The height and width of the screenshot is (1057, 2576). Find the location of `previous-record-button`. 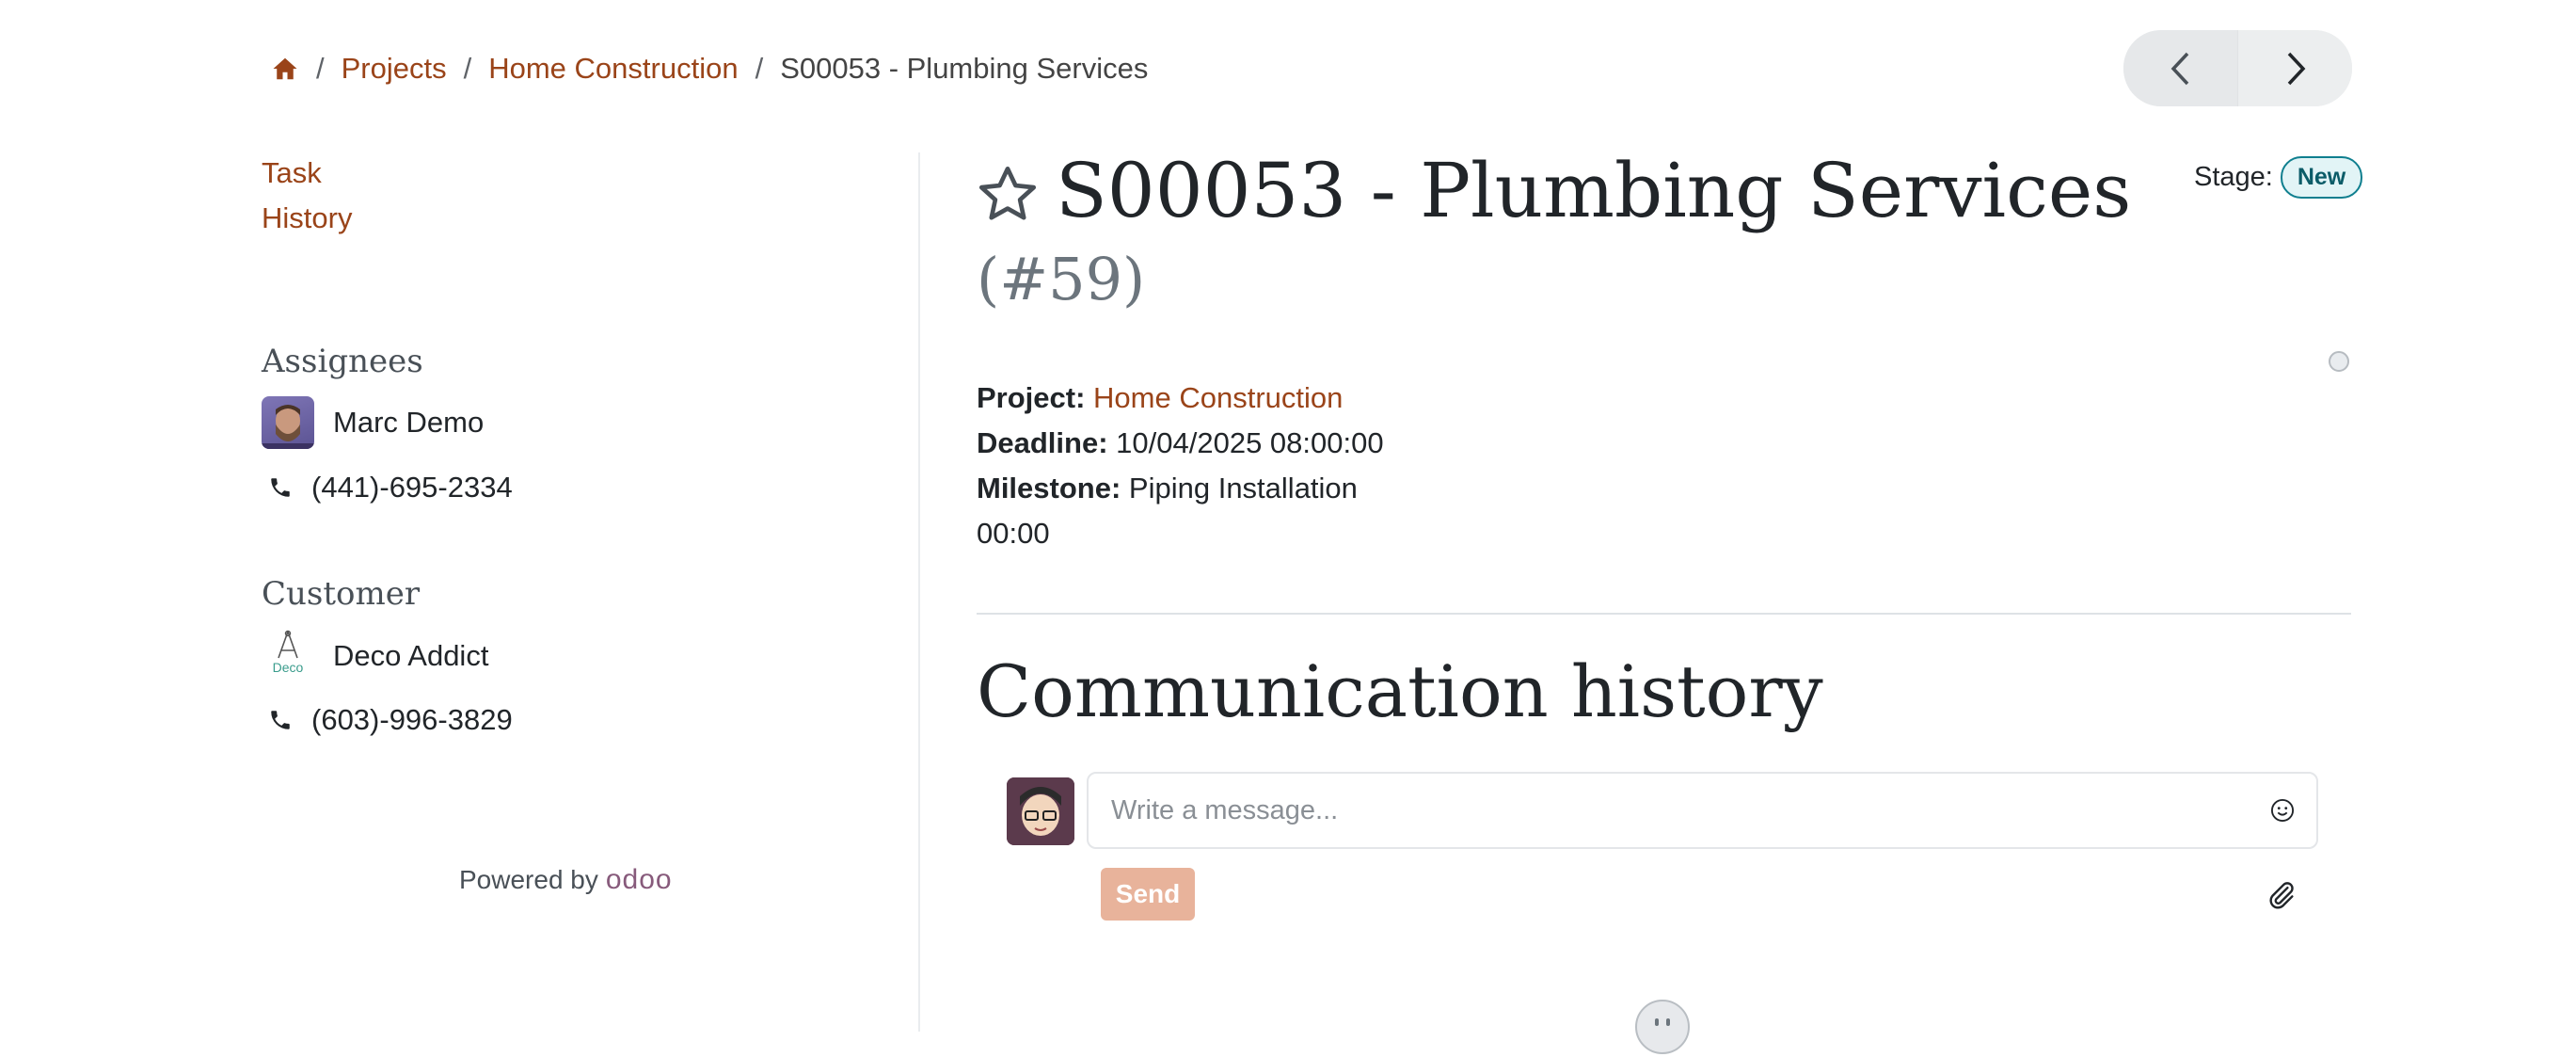

previous-record-button is located at coordinates (2180, 68).